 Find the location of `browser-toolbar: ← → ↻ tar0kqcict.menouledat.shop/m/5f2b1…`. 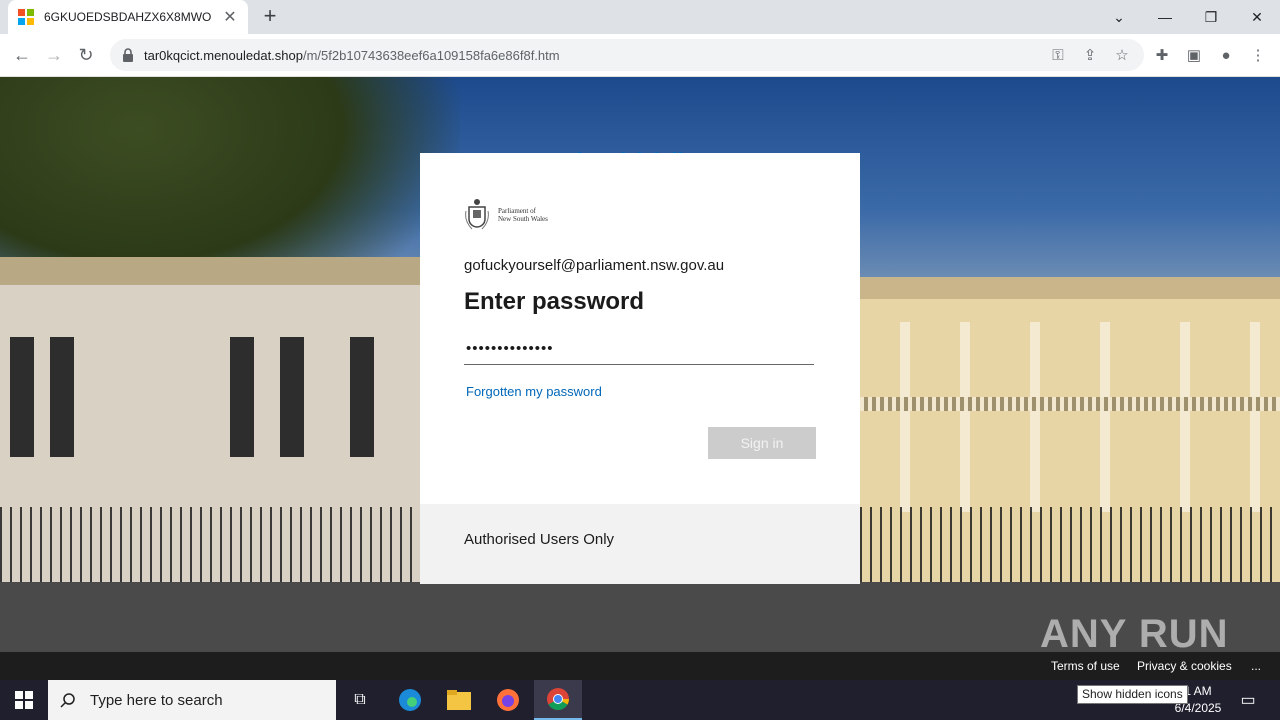

browser-toolbar: ← → ↻ tar0kqcict.menouledat.shop/m/5f2b1… is located at coordinates (640, 55).